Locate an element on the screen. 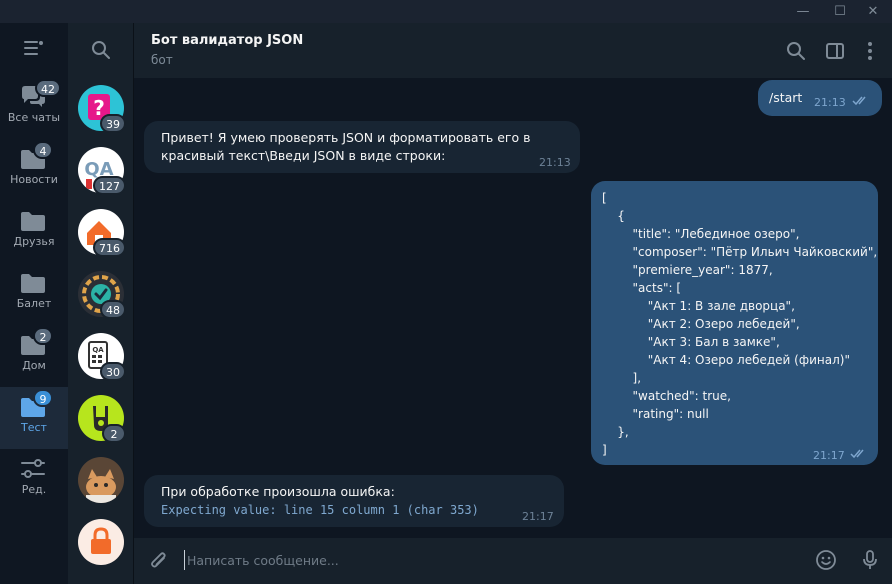 This screenshot has height=584, width=892. paperclip-icon is located at coordinates (158, 560).